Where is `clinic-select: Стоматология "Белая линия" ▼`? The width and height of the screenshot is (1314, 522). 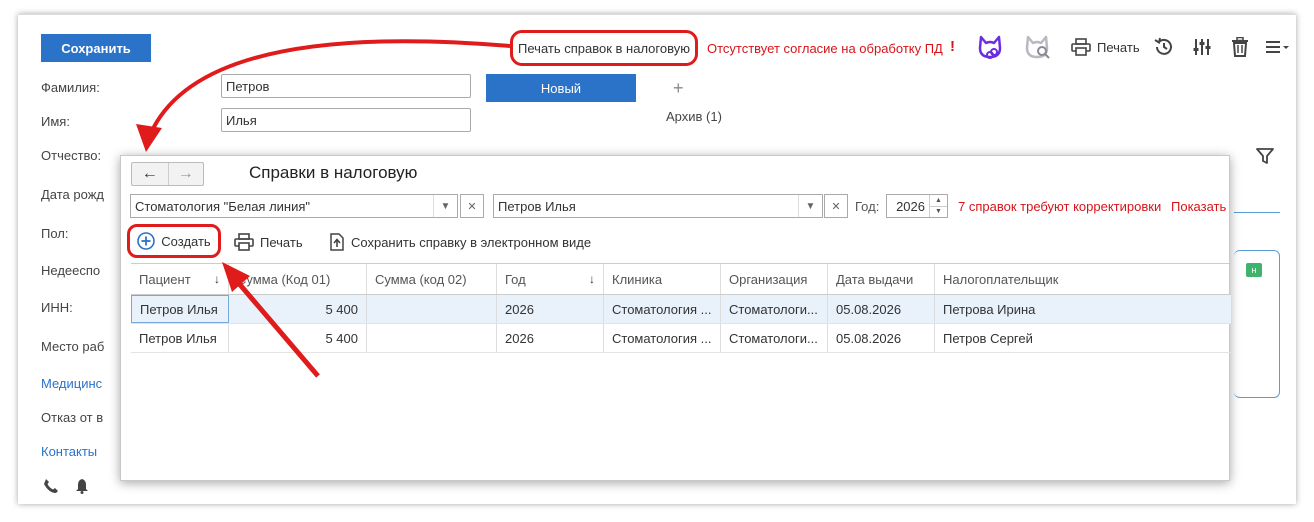
clinic-select: Стоматология "Белая линия" ▼ is located at coordinates (294, 206).